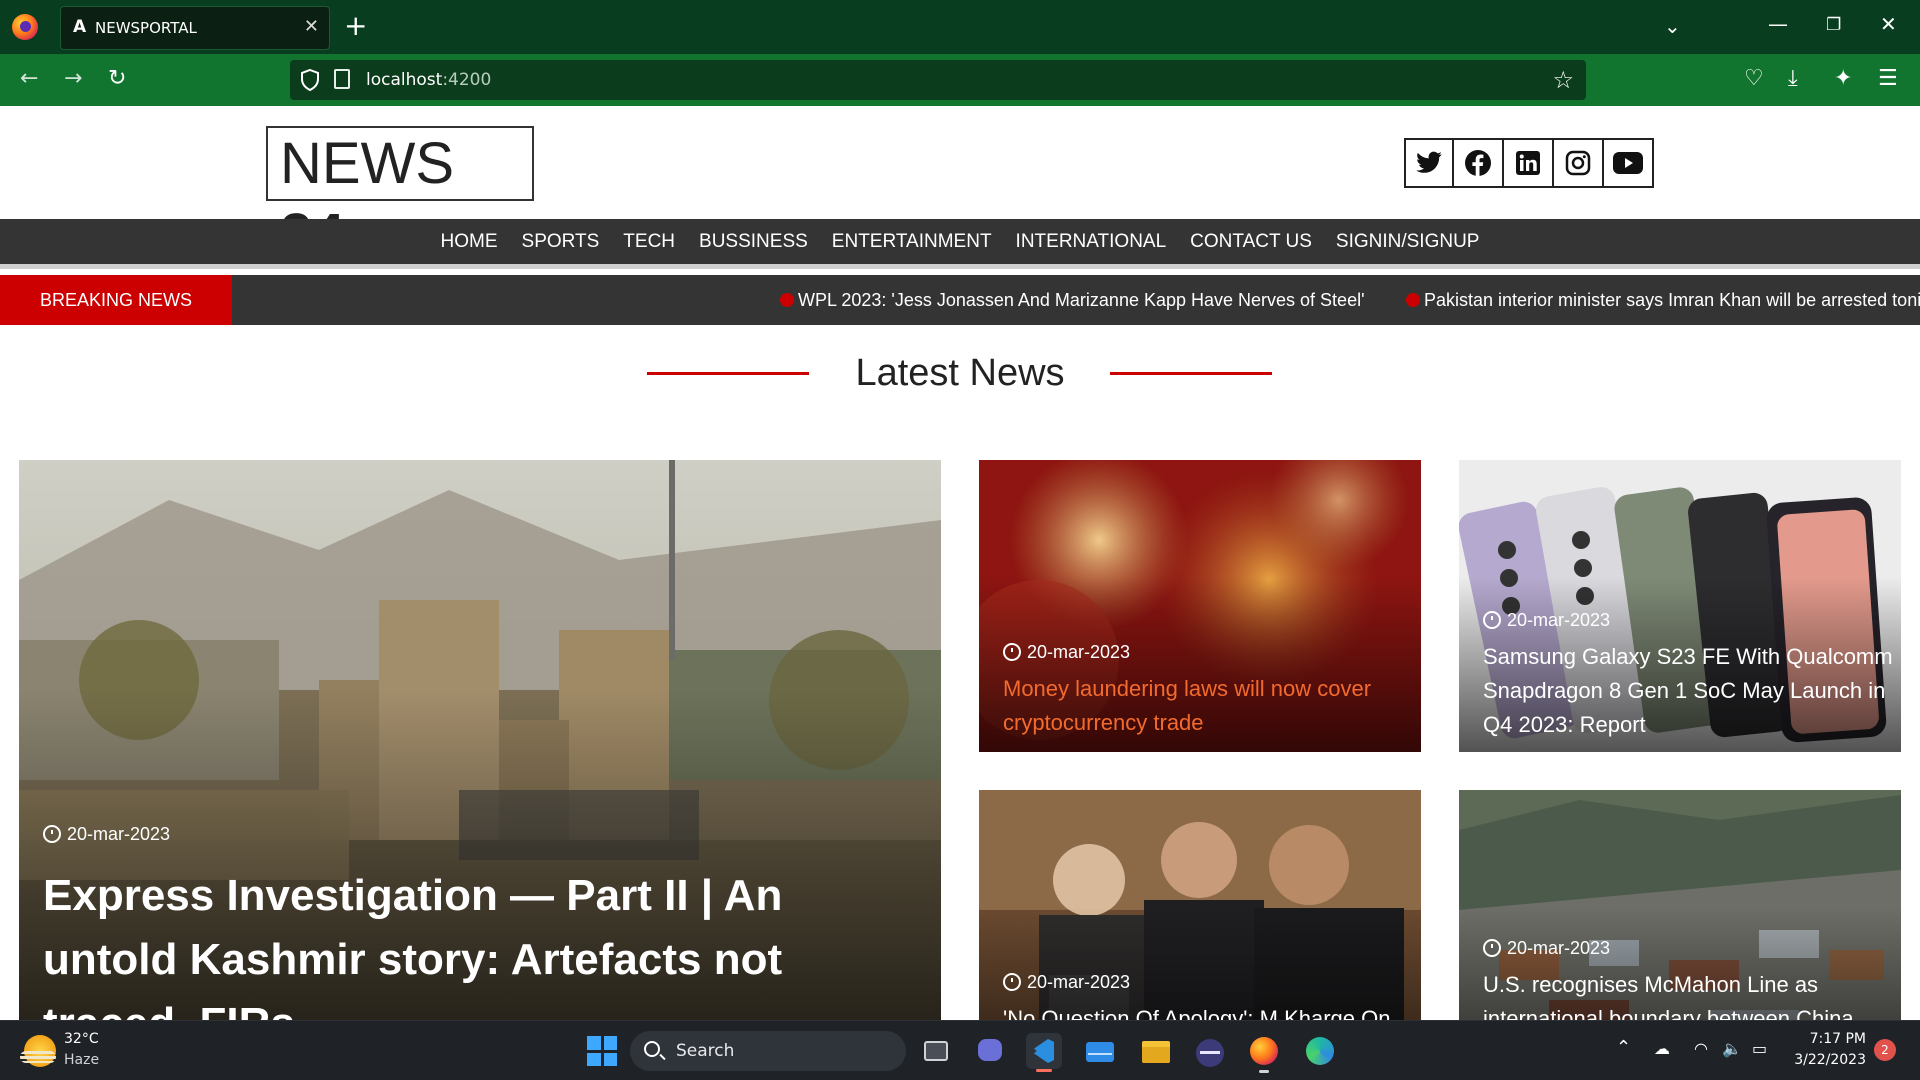 The height and width of the screenshot is (1080, 1920). What do you see at coordinates (117, 78) in the screenshot?
I see `reload-icon: ↻` at bounding box center [117, 78].